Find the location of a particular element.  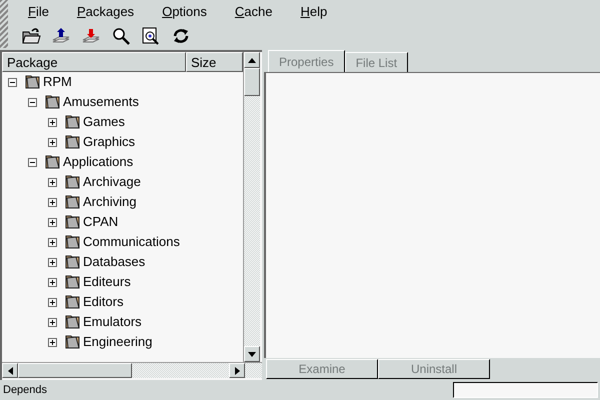

tree-item: Editeurs is located at coordinates (107, 282).